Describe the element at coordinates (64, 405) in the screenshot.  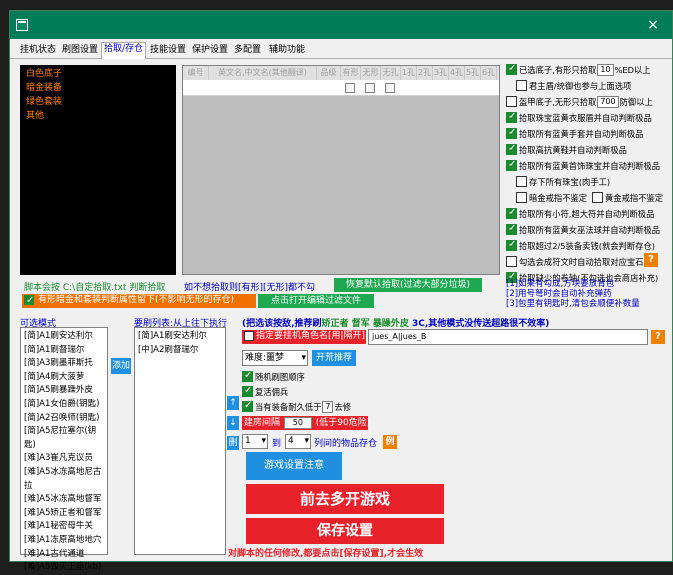
I see `list-item: [简]A1女伯爵(钥匙)` at that location.